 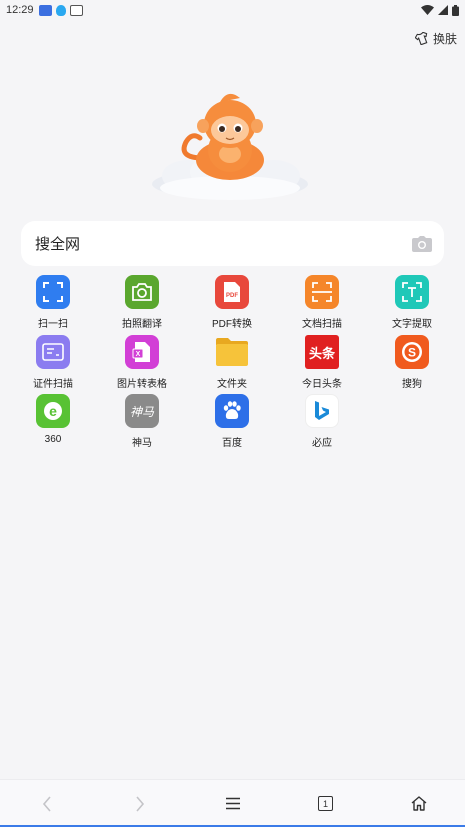 I want to click on toutiao-logo-text: 头条, so click(x=321, y=353).